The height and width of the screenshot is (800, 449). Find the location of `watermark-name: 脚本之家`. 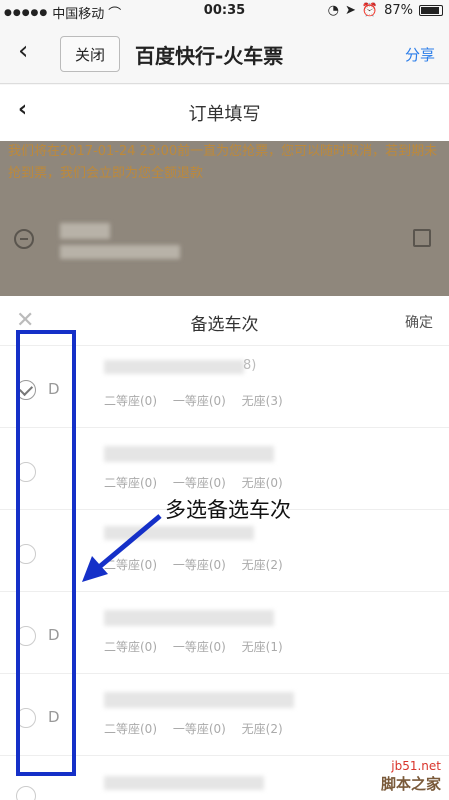

watermark-name: 脚本之家 is located at coordinates (410, 784).